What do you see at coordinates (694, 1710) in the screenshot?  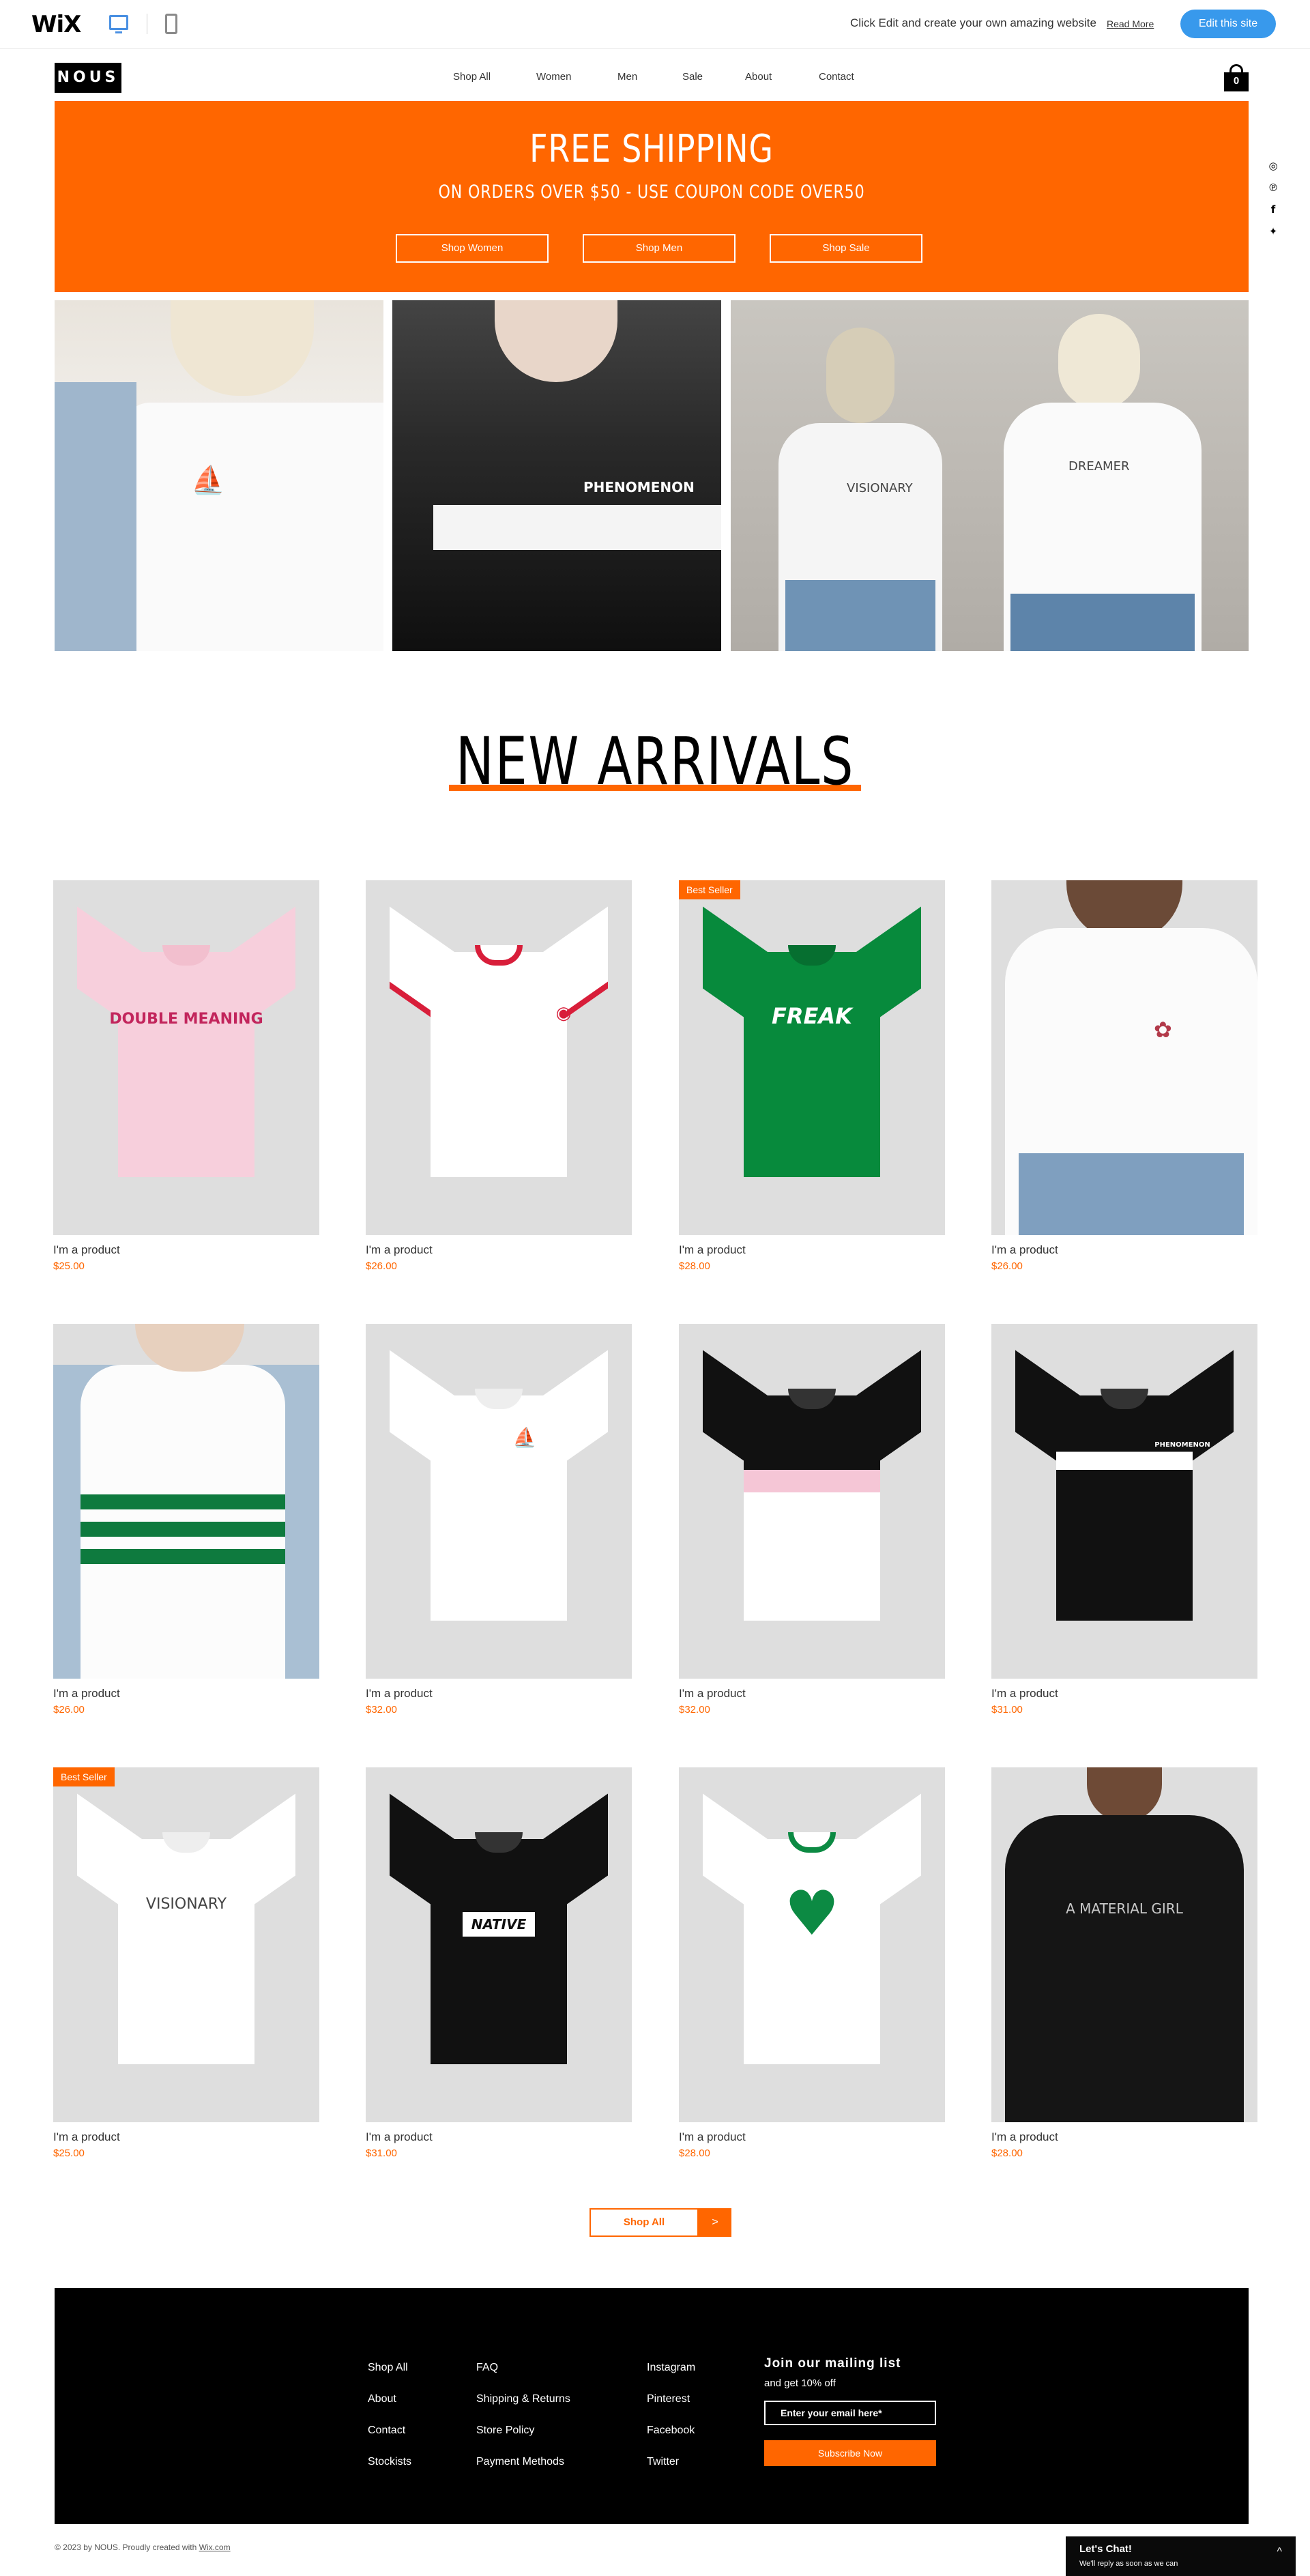 I see `product-price: $32.00` at bounding box center [694, 1710].